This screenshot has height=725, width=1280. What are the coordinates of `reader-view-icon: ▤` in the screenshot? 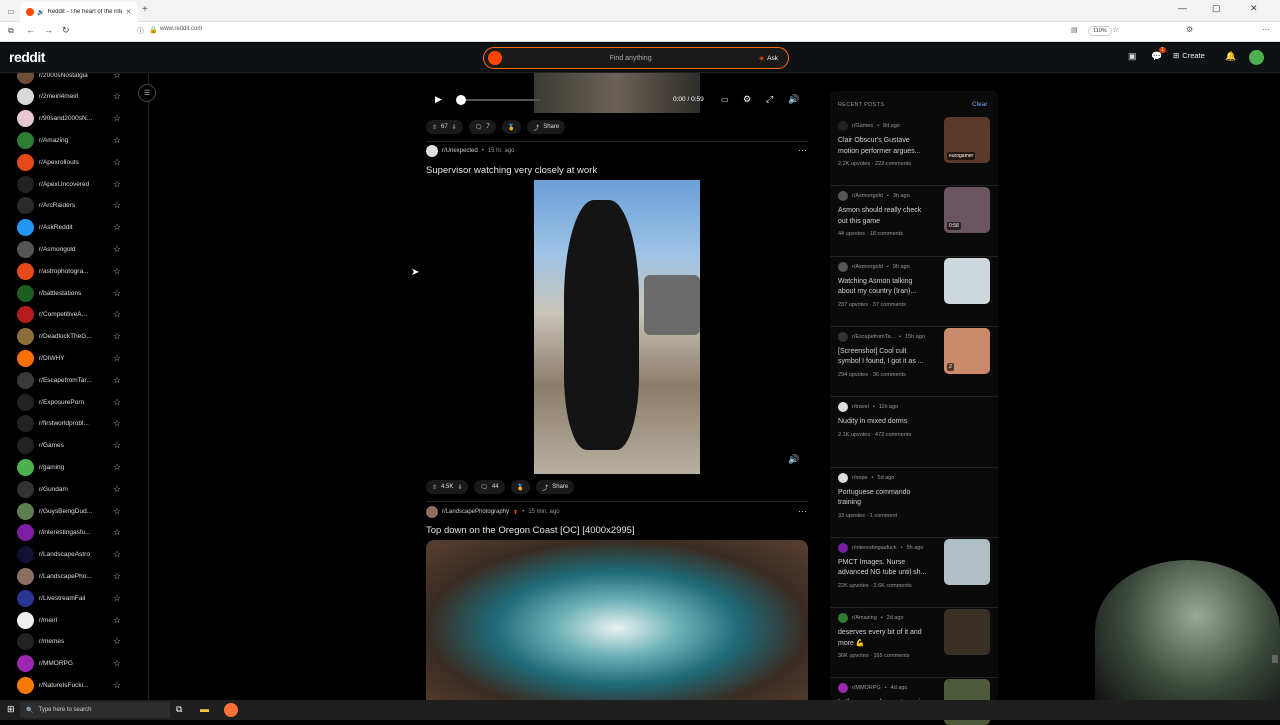 It's located at (1074, 30).